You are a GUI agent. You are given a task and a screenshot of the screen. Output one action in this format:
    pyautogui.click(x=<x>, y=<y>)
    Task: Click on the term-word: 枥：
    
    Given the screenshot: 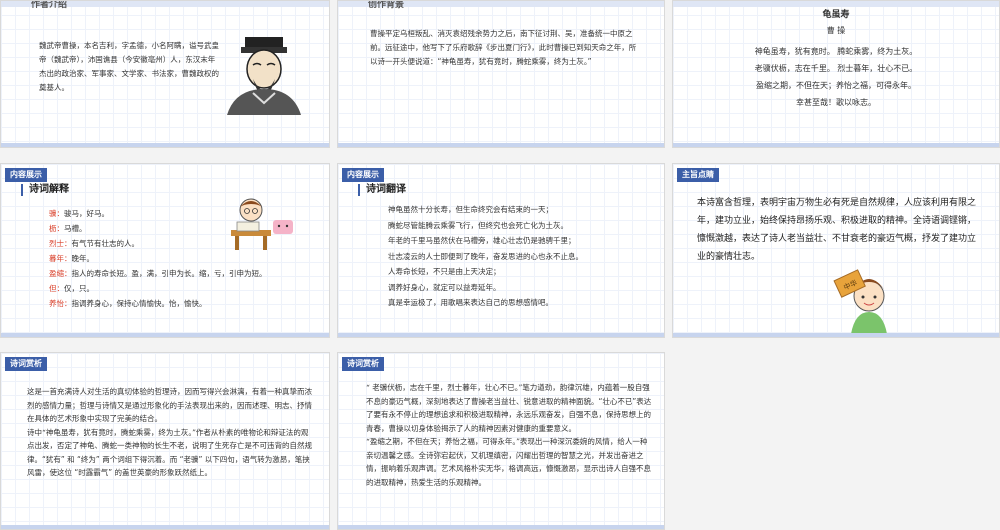 What is the action you would take?
    pyautogui.click(x=56, y=228)
    